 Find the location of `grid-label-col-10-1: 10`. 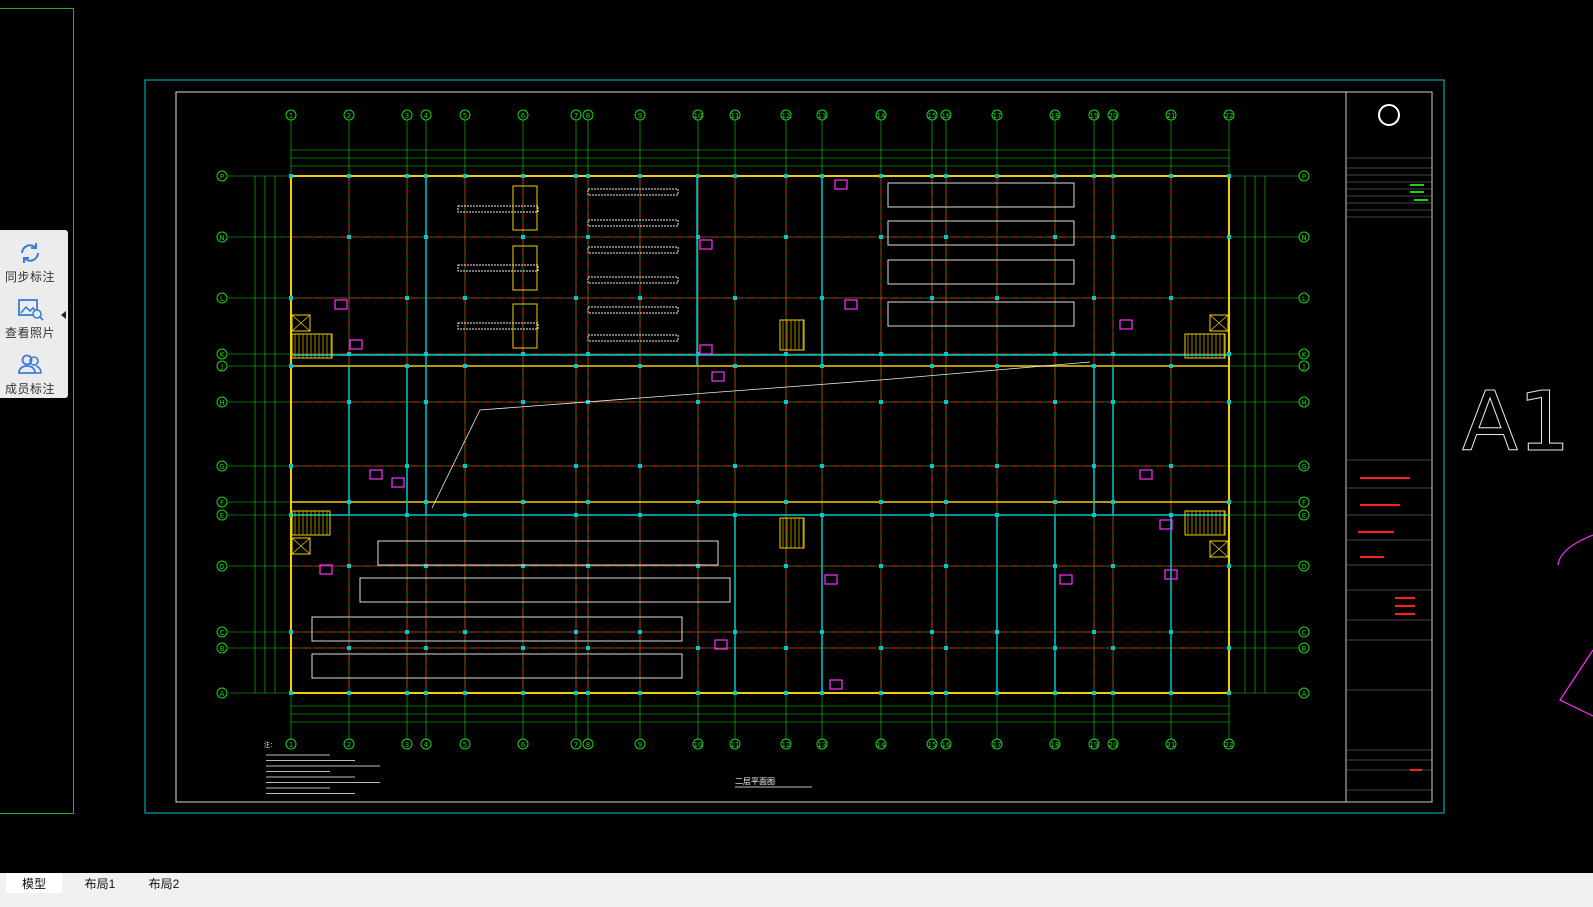

grid-label-col-10-1: 10 is located at coordinates (698, 745).